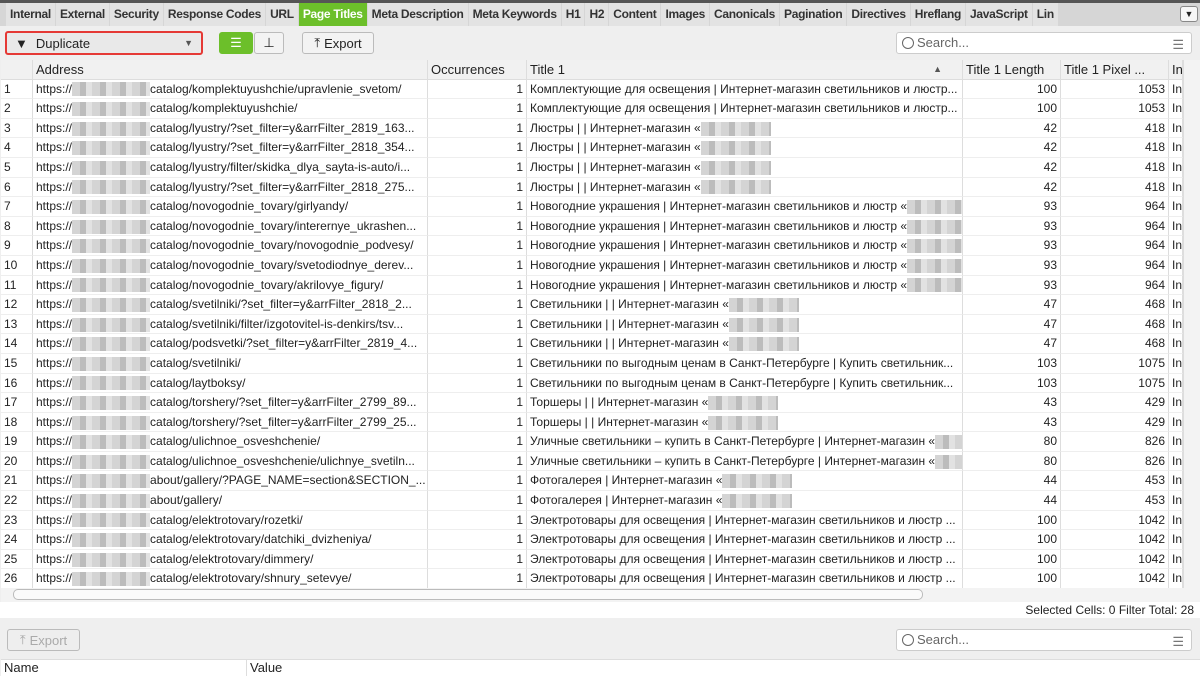 The image size is (1200, 676). I want to click on column-header-4: Title 1 Length, so click(1012, 69).